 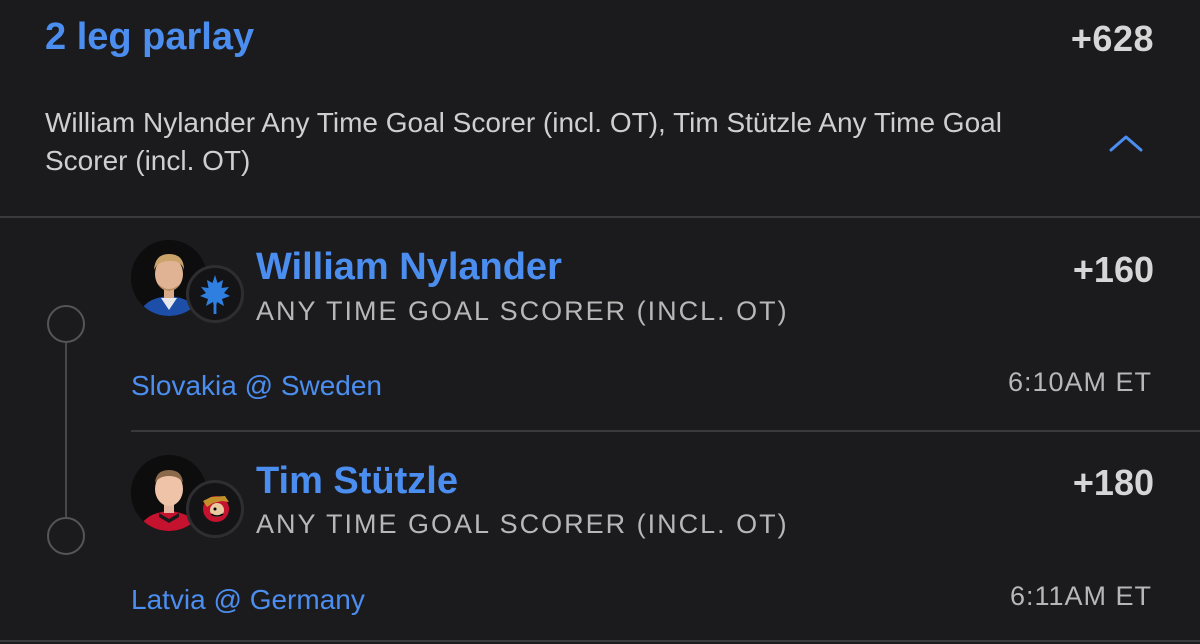 What do you see at coordinates (600, 217) in the screenshot?
I see `header-divider` at bounding box center [600, 217].